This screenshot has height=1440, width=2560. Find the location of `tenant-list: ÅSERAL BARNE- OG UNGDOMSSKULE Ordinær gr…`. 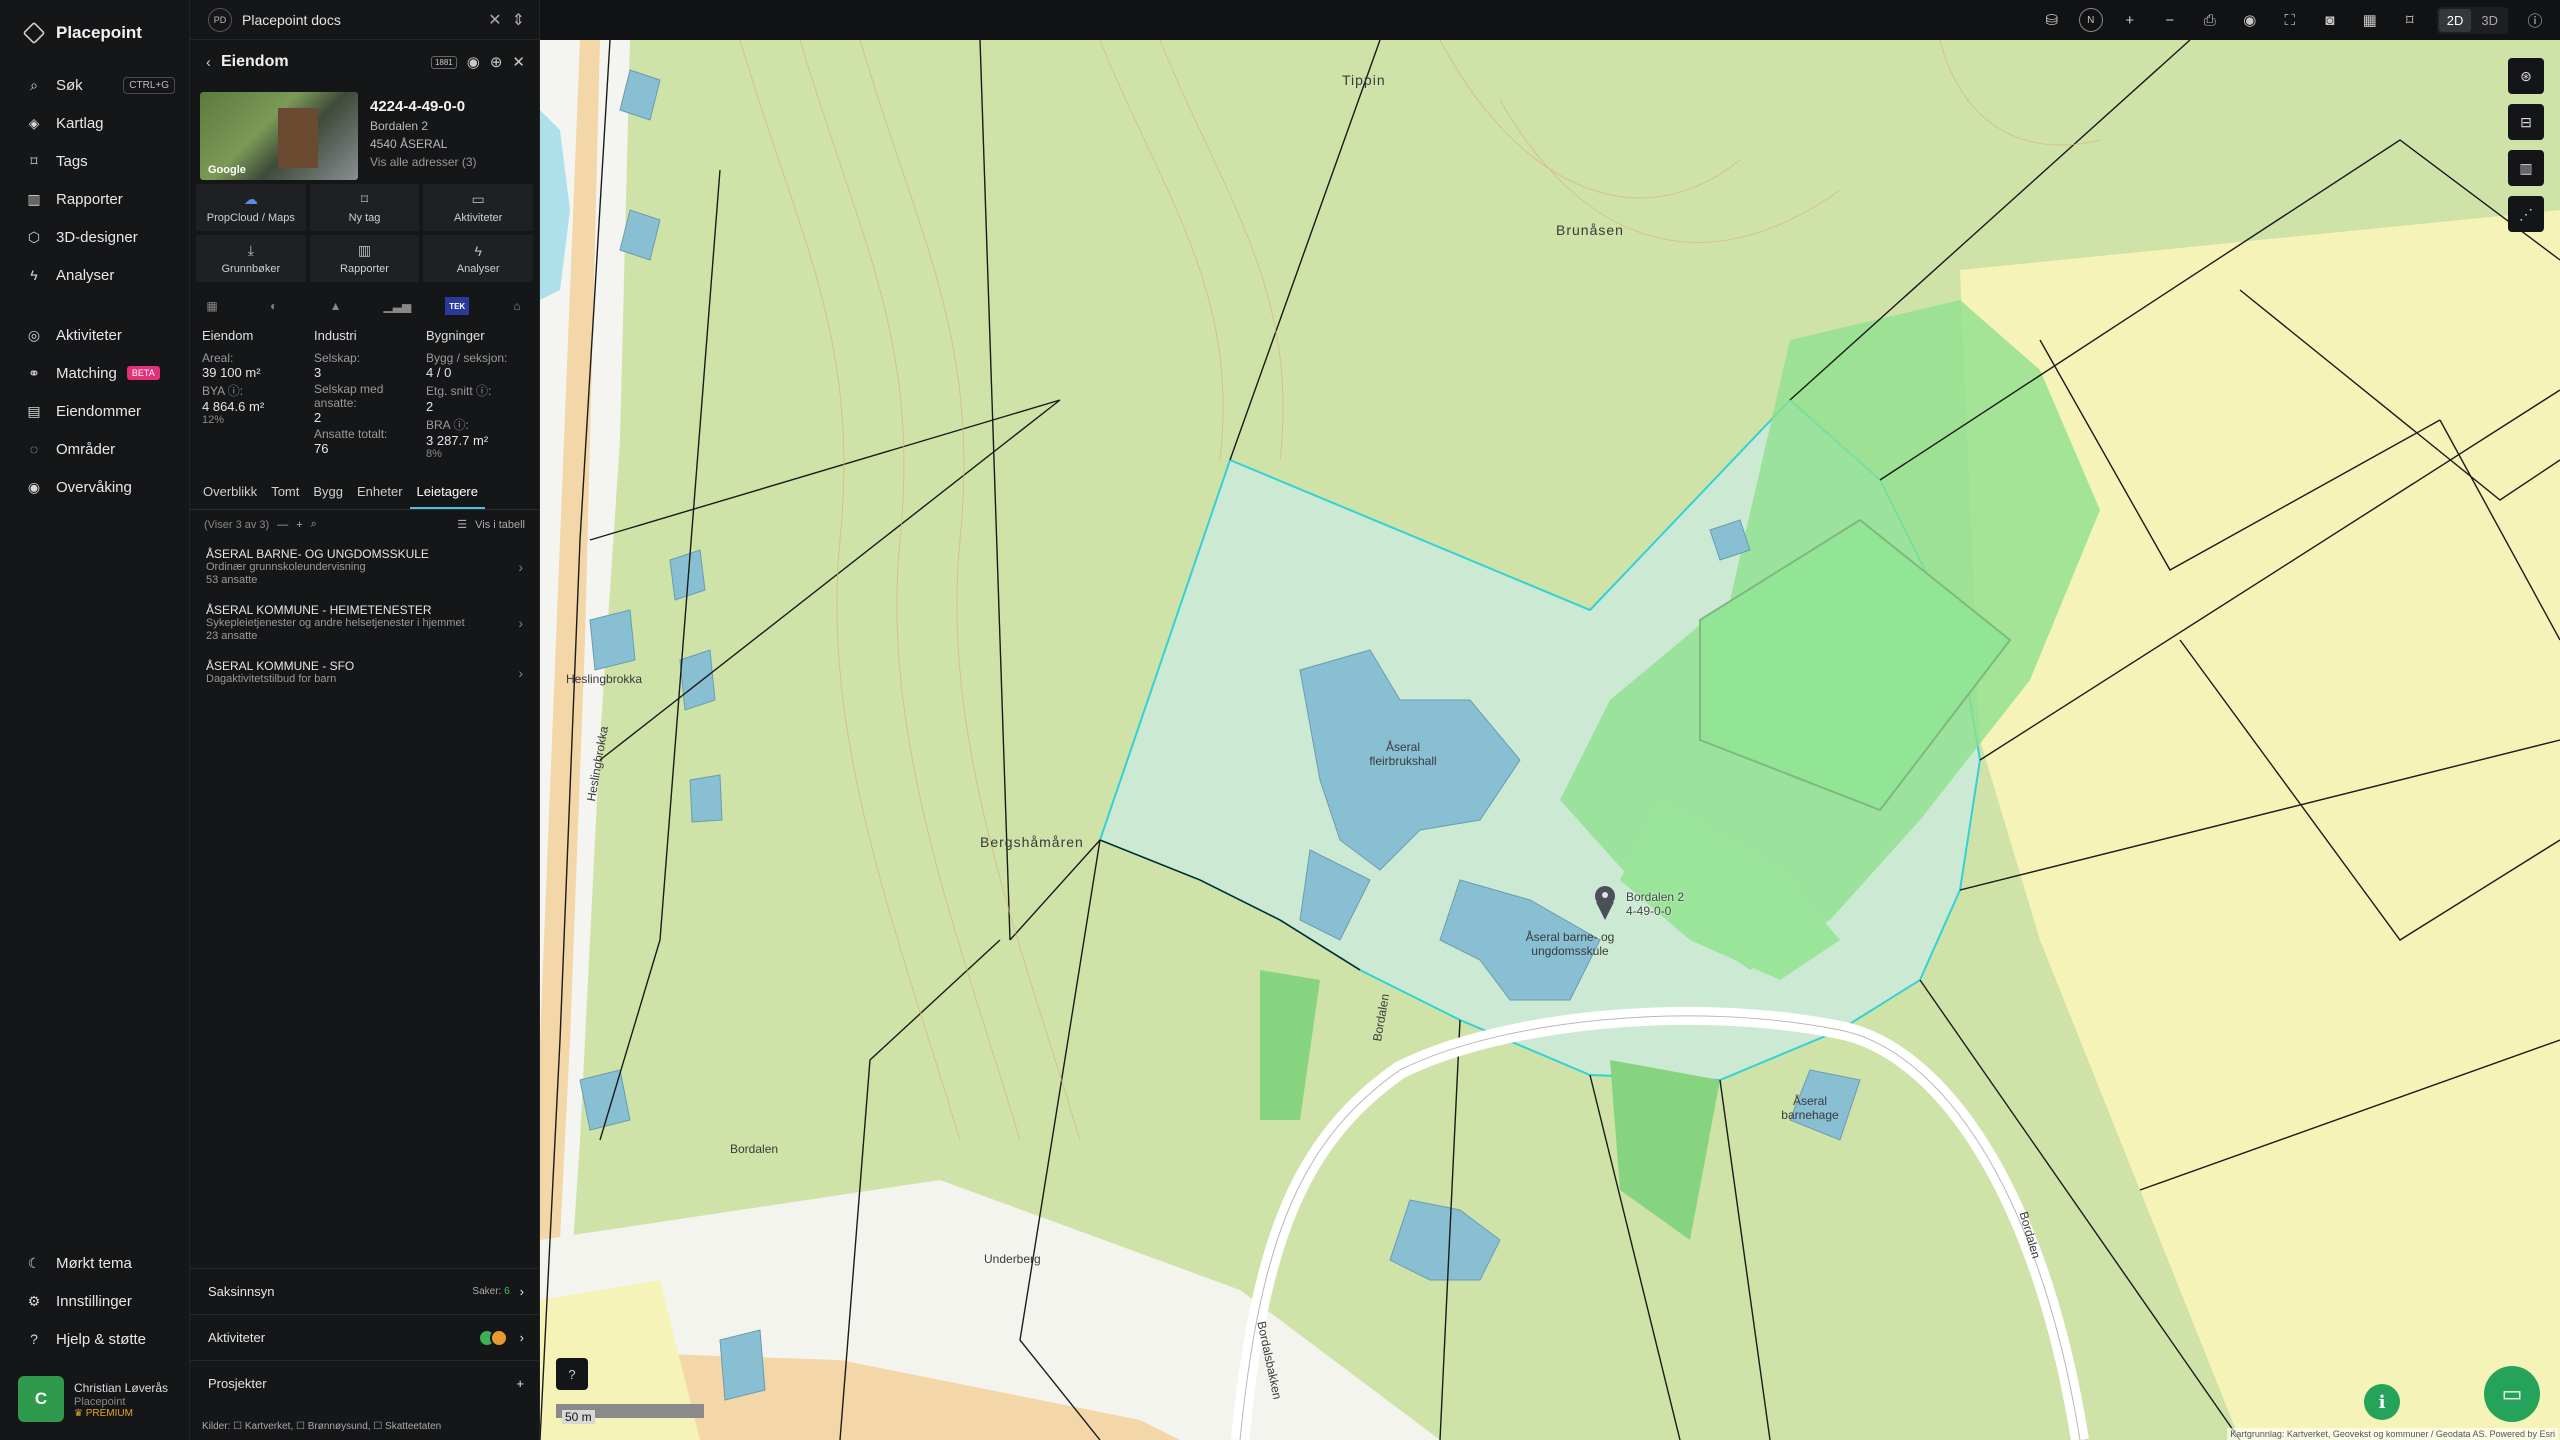

tenant-list: ÅSERAL BARNE- OG UNGDOMSSKULE Ordinær gr… is located at coordinates (364, 616).